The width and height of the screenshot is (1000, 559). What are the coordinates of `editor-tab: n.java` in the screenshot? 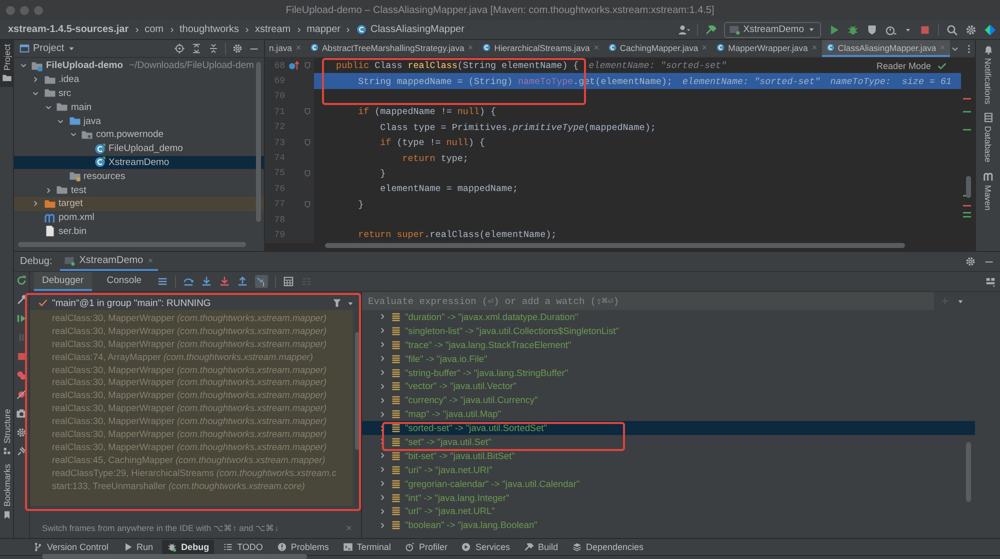 It's located at (285, 48).